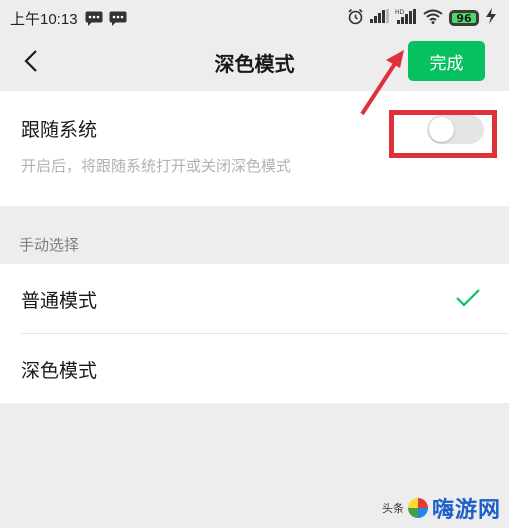 Image resolution: width=509 pixels, height=528 pixels. I want to click on manual-select-label: 手动选择, so click(49, 245).